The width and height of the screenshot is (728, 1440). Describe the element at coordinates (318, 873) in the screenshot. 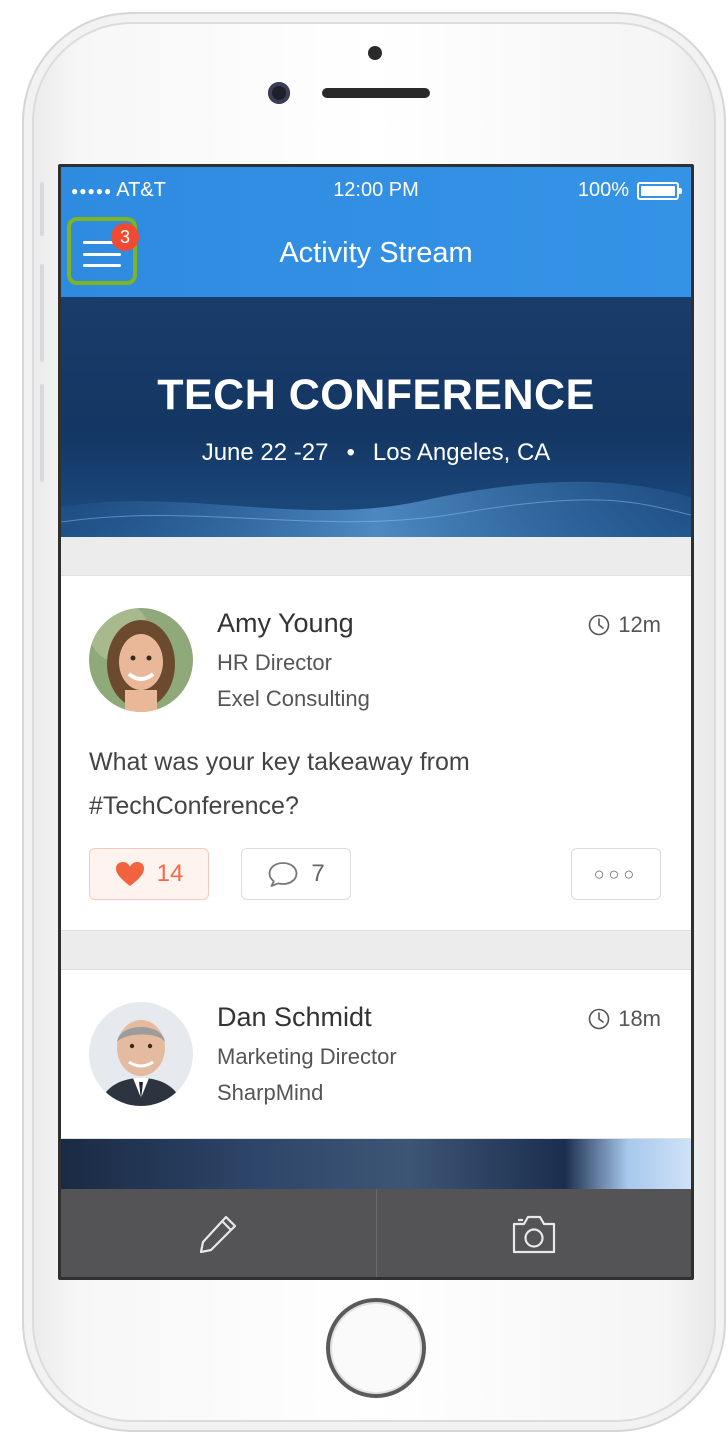

I see `comment-count: 7` at that location.